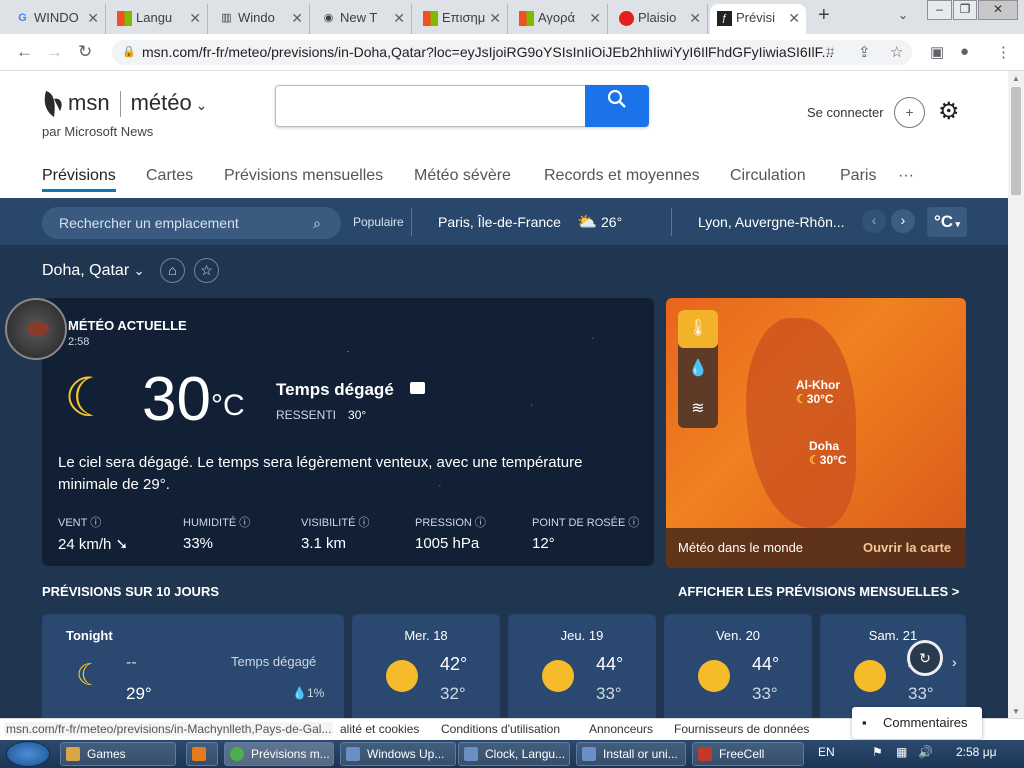 The height and width of the screenshot is (768, 1024). Describe the element at coordinates (741, 729) in the screenshot. I see `footer-link: Fournisseurs de données` at that location.